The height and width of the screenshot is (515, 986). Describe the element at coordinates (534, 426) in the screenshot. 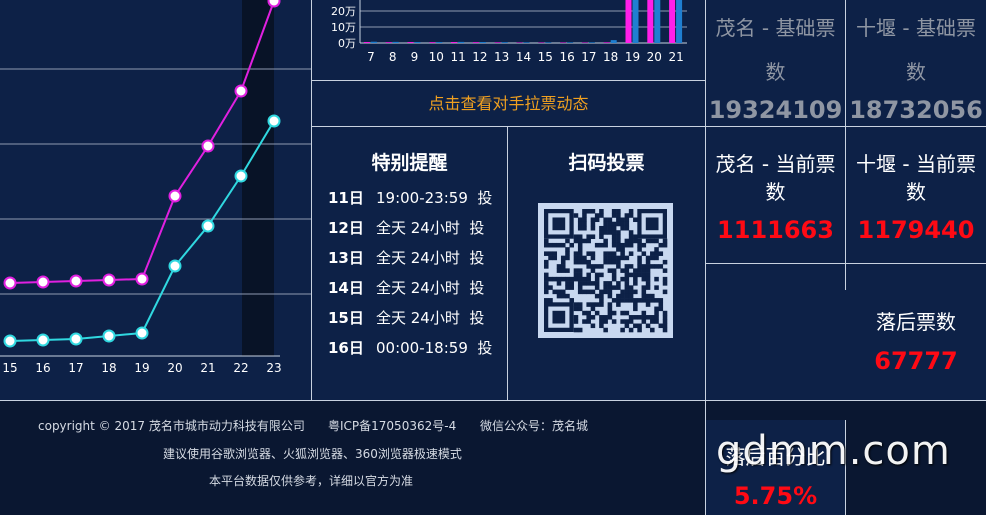

I see `footer-wechat: 微信公众号：茂名城` at that location.